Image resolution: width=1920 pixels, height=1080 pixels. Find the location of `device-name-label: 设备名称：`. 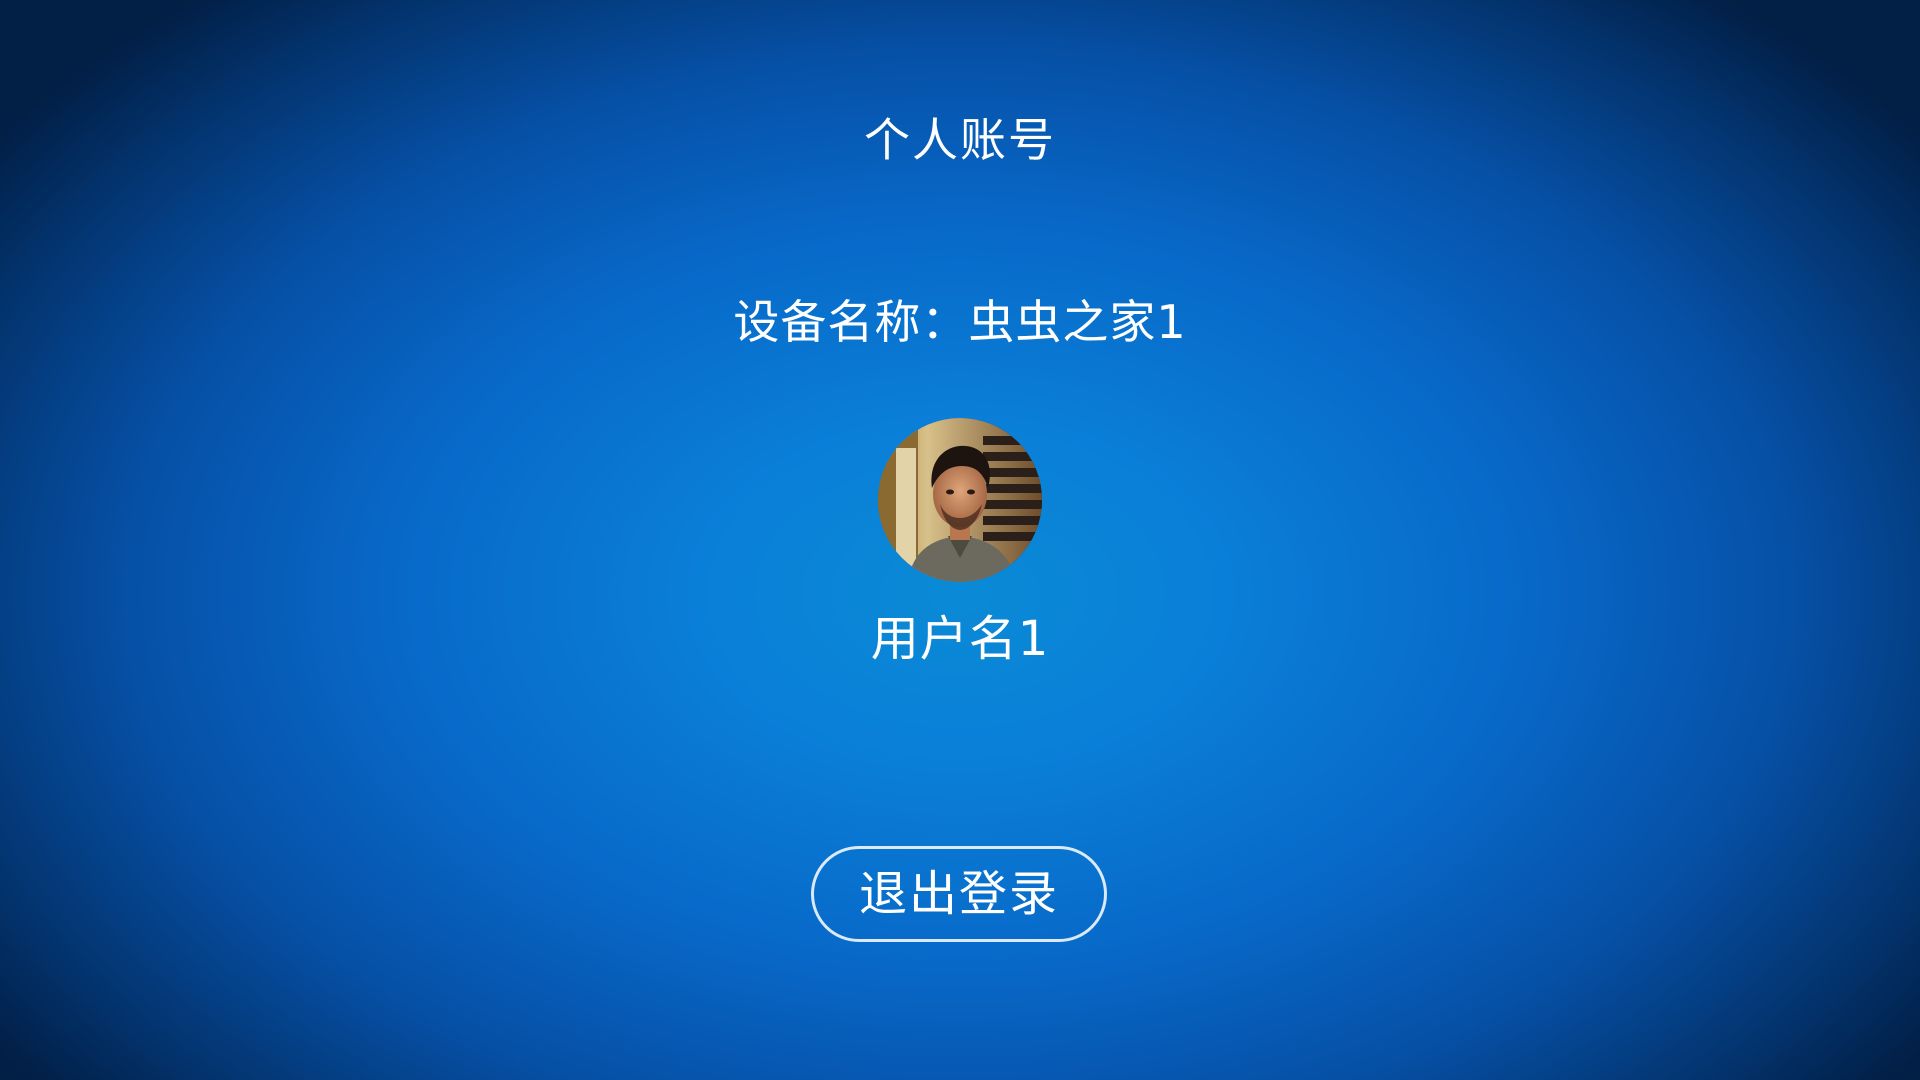

device-name-label: 设备名称： is located at coordinates (851, 322).